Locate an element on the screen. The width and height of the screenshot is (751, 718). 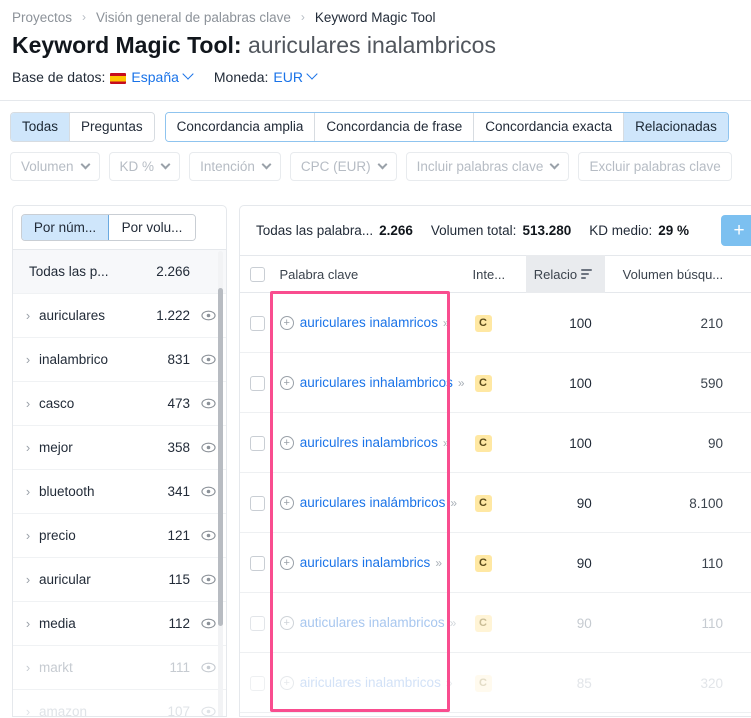
sidebar-item-inalambrico: › inalambrico 831 is located at coordinates (119, 359).